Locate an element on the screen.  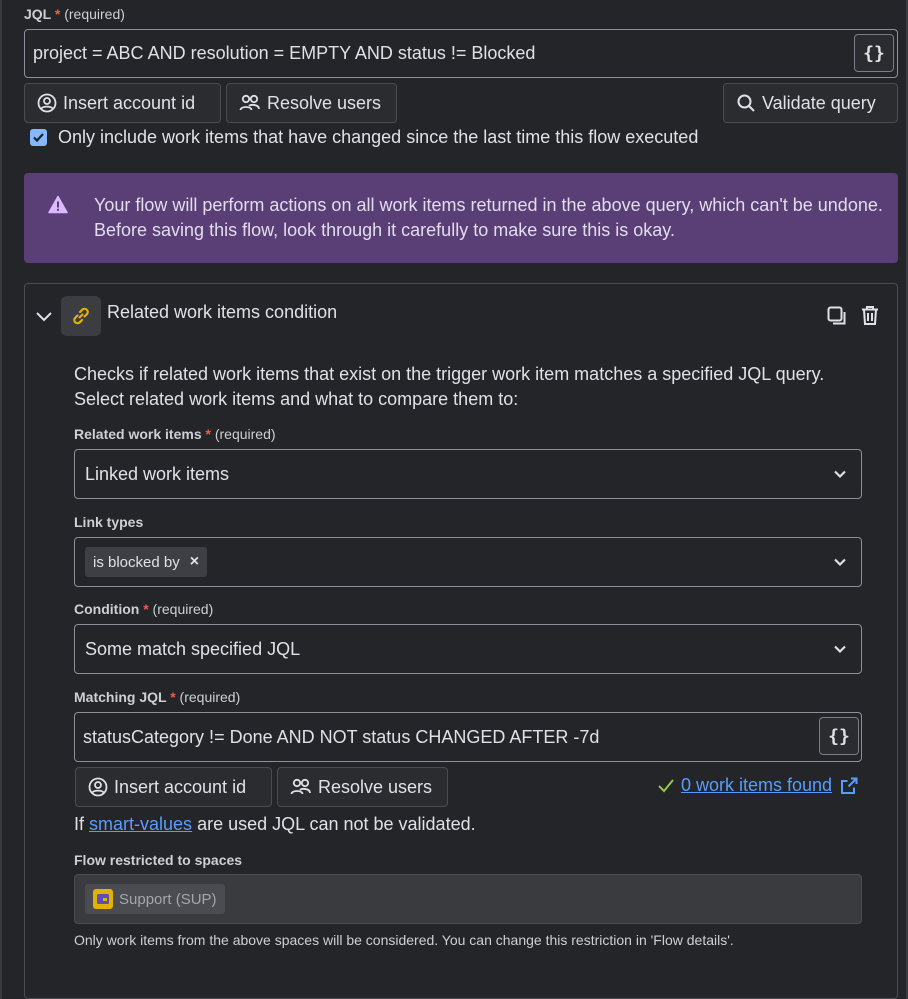
link-type-tag: is blocked by × is located at coordinates (146, 562).